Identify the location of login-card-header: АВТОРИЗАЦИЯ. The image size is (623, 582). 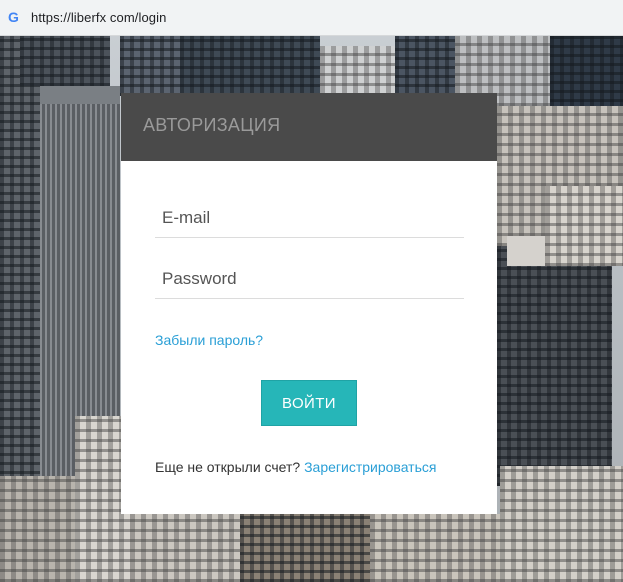
(309, 127).